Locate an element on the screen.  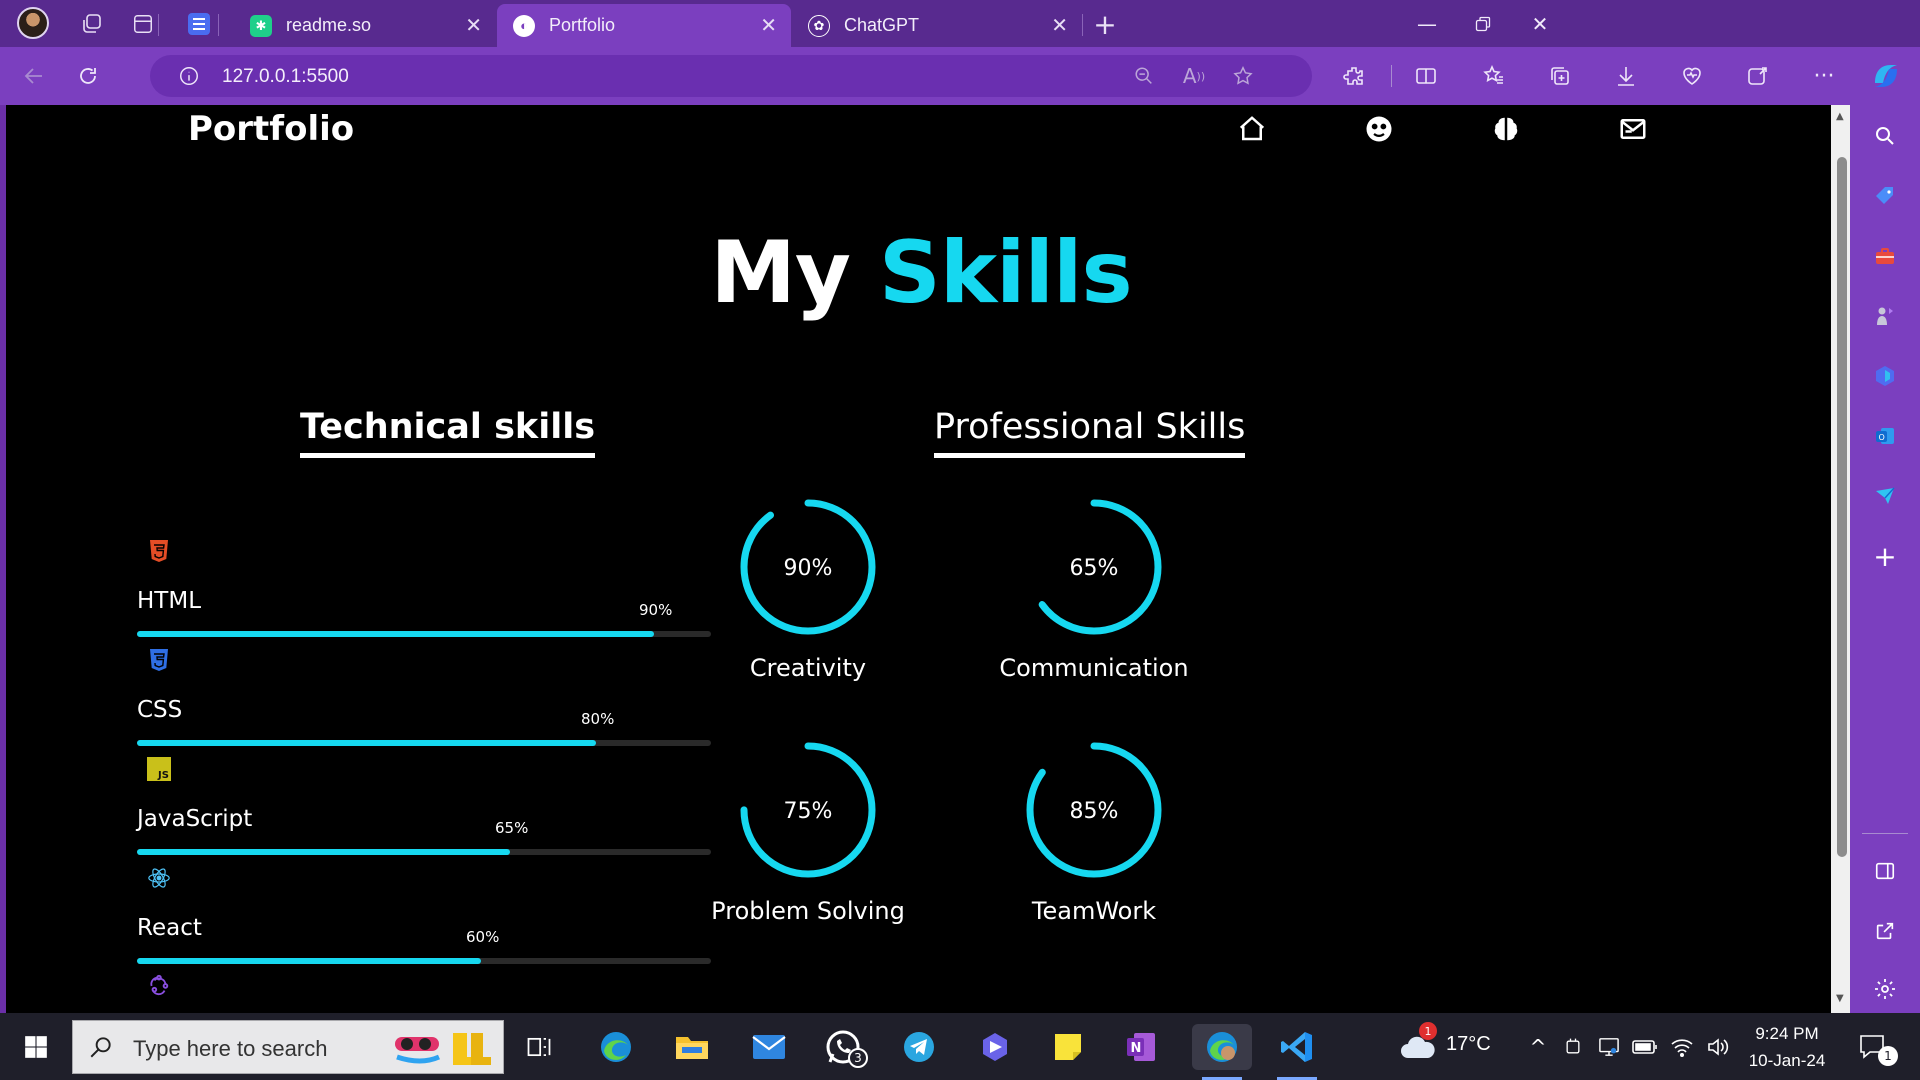
face-icon is located at coordinates (1379, 129).